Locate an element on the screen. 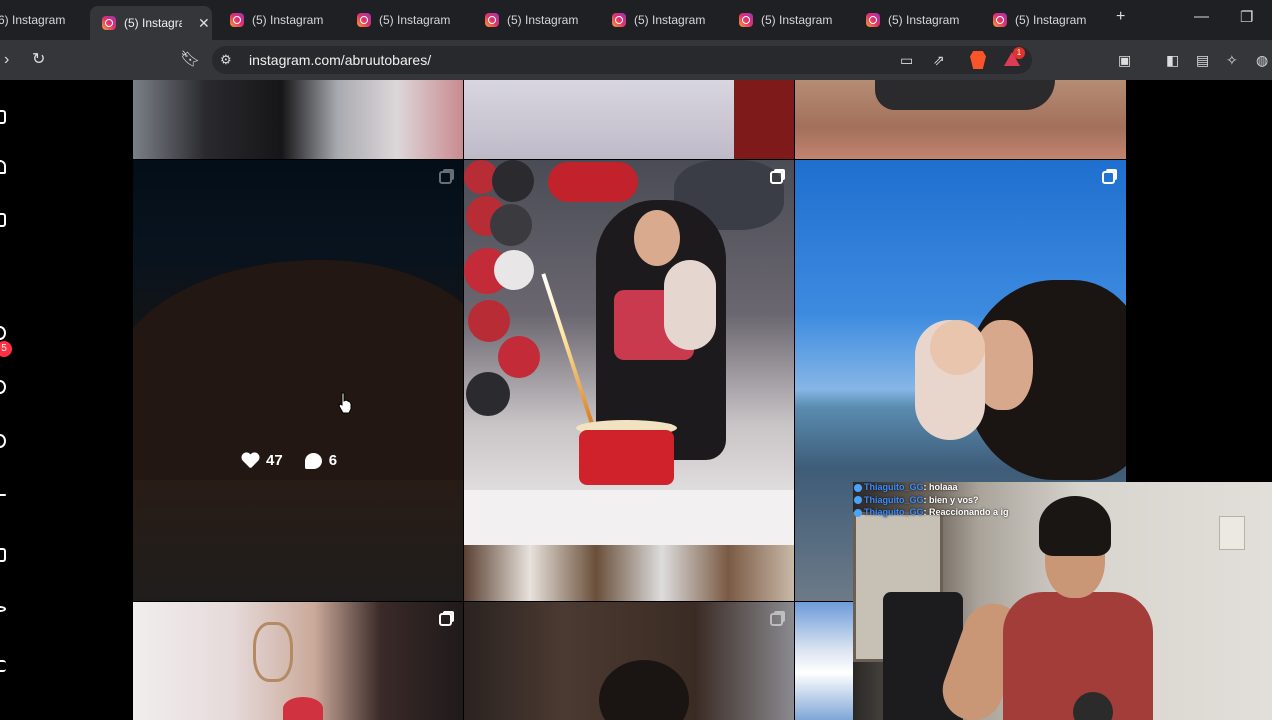 The height and width of the screenshot is (720, 1272). instagram-sidebar: 5 is located at coordinates (66, 400).